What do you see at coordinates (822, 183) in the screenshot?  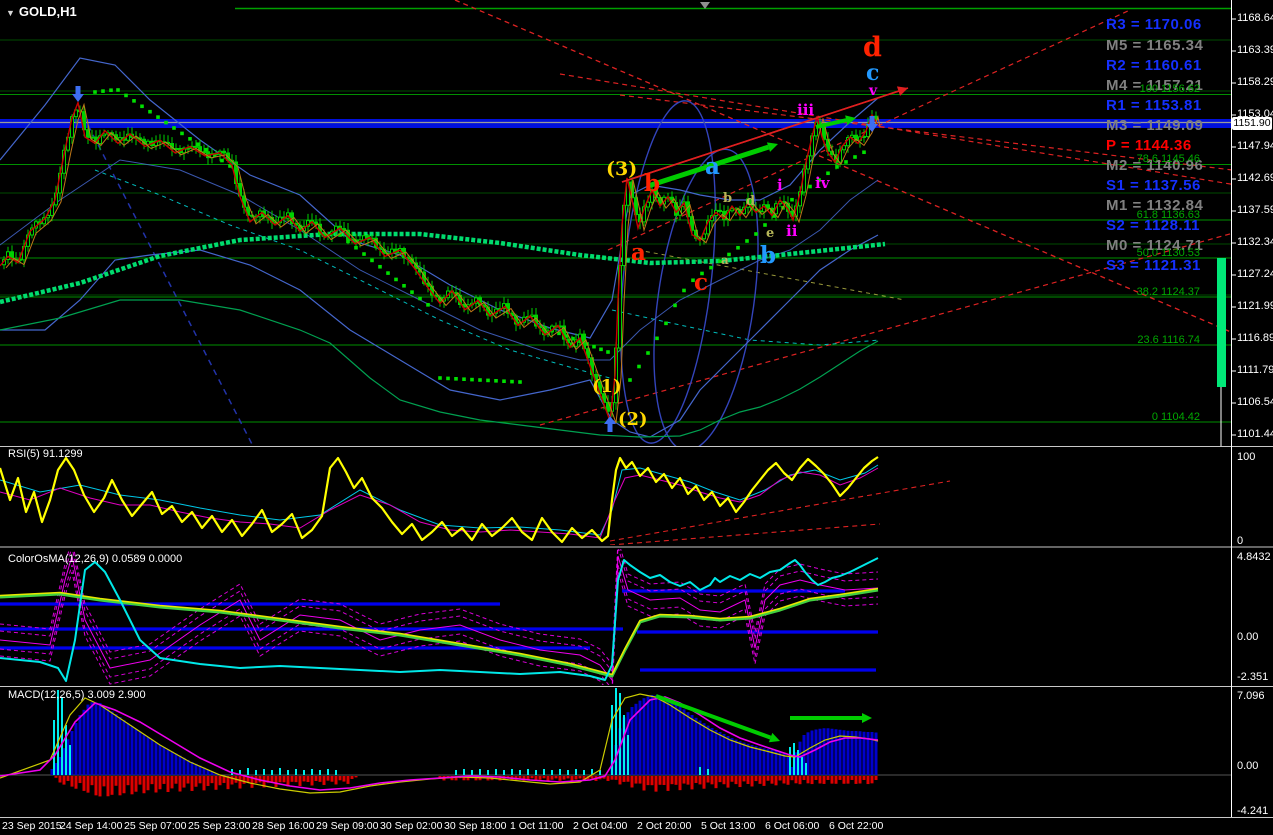 I see `wave-label: iv` at bounding box center [822, 183].